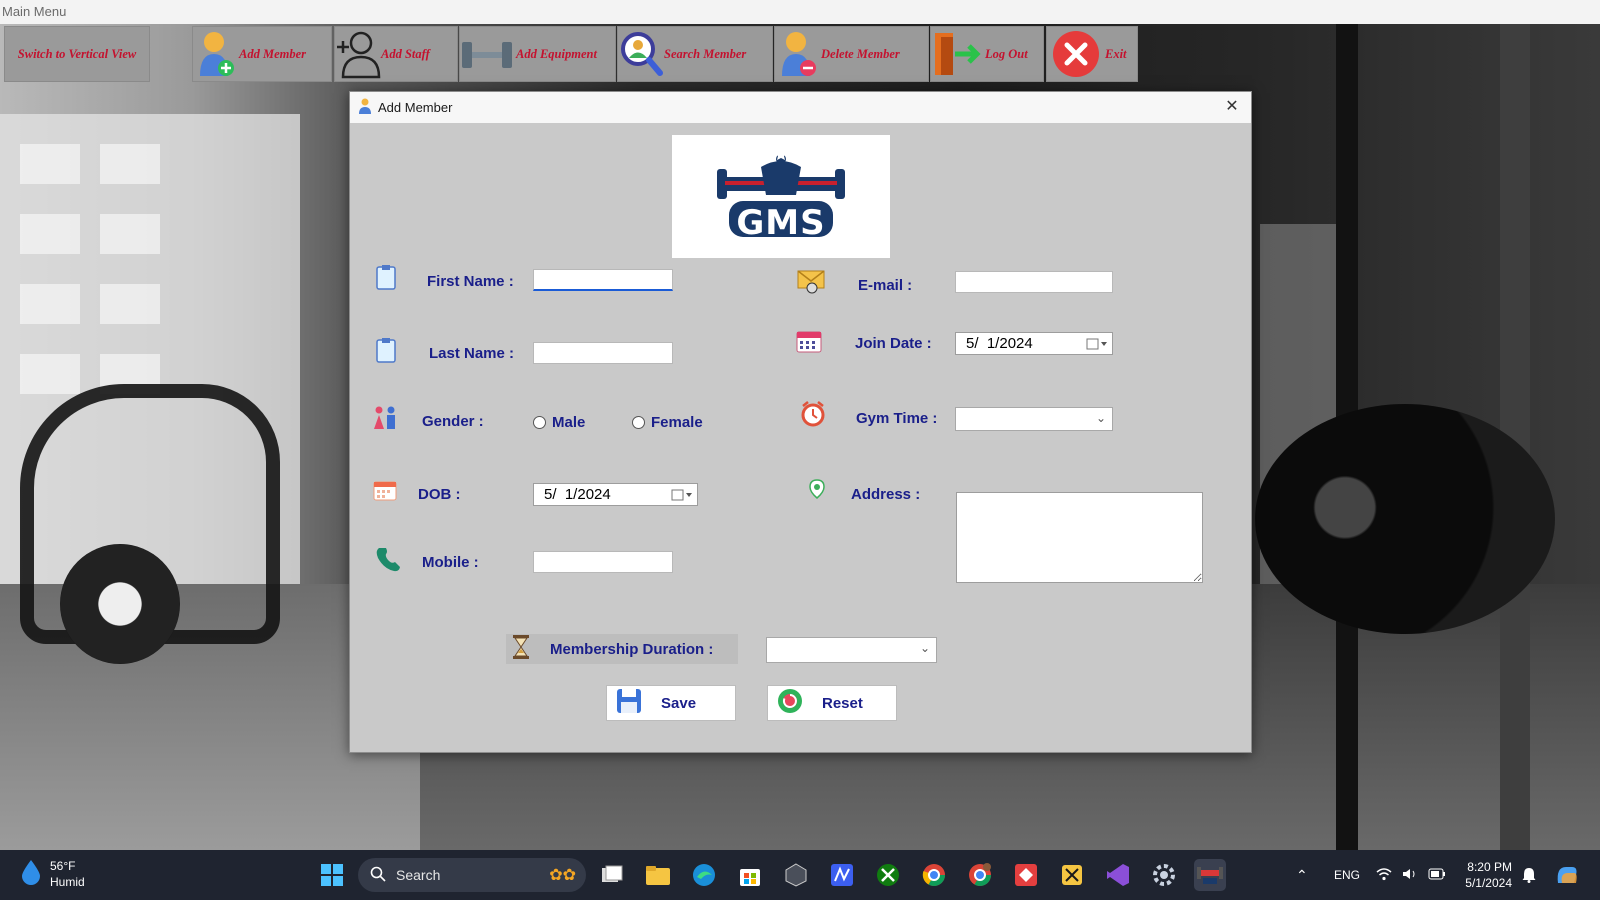  Describe the element at coordinates (800, 12) in the screenshot. I see `window-title: Main Menu` at that location.